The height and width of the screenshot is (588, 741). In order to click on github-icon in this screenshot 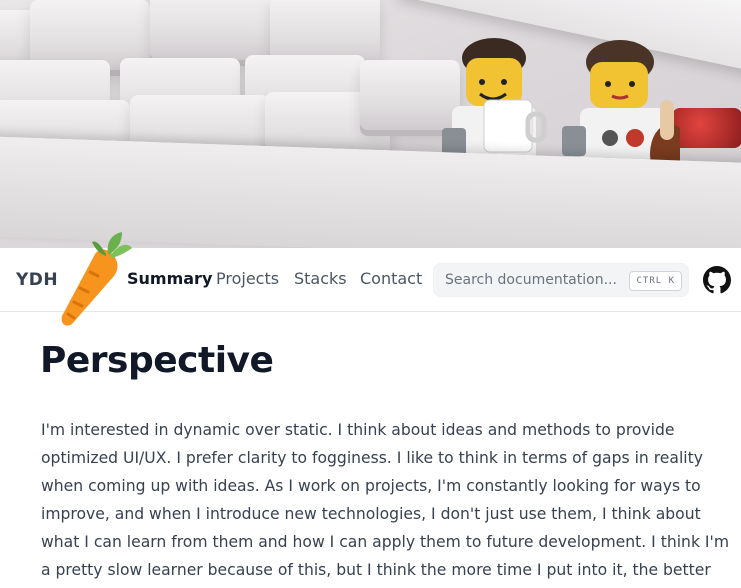, I will do `click(717, 280)`.